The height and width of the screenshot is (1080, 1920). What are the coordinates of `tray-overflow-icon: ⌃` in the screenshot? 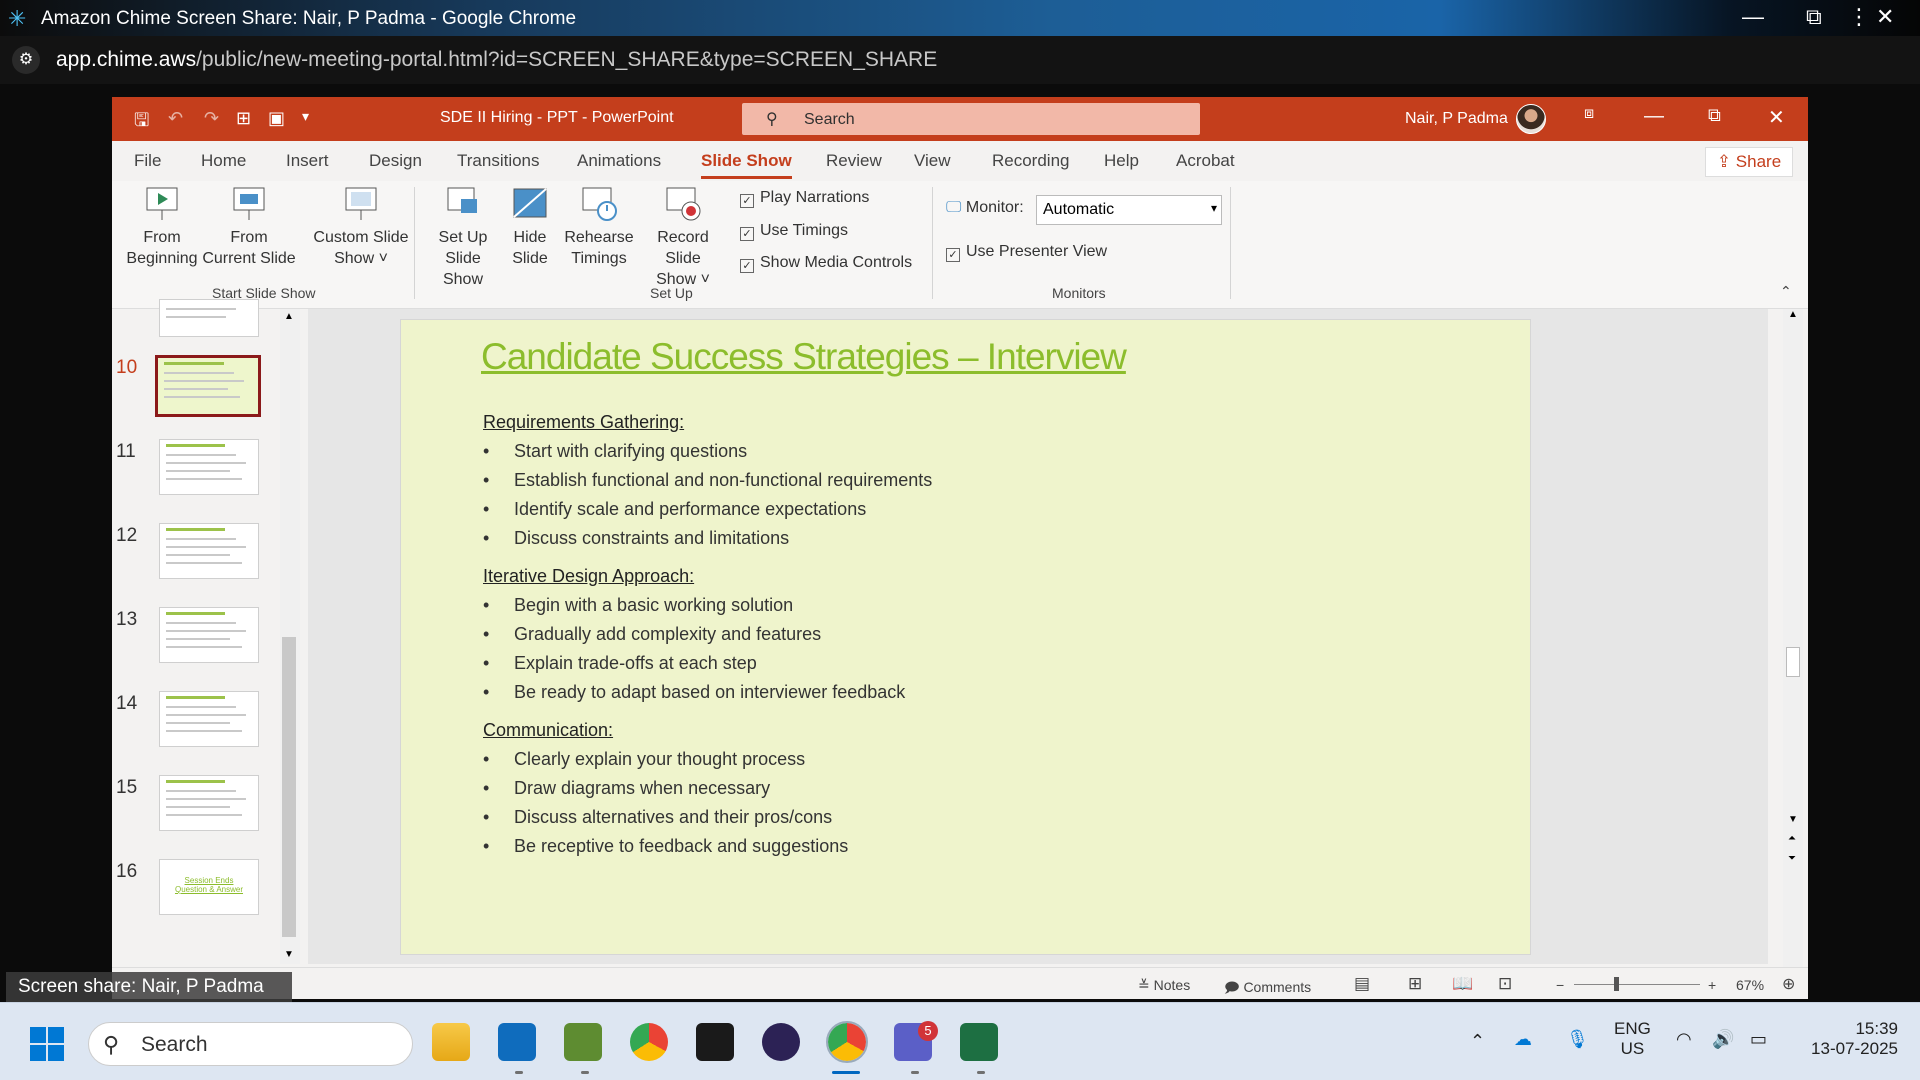 It's located at (1477, 1041).